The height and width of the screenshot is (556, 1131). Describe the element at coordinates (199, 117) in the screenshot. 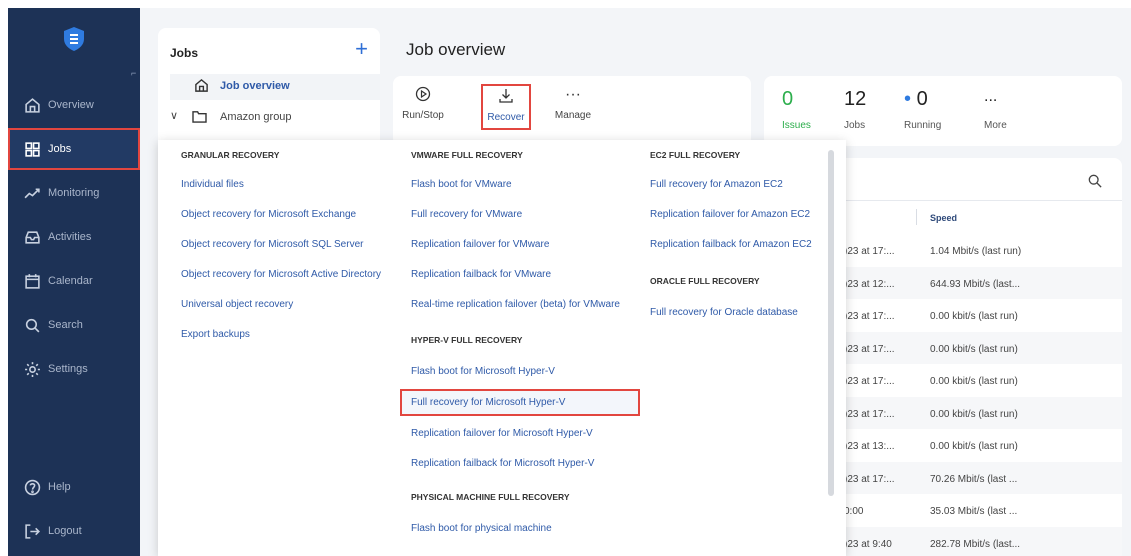

I see `folder-icon` at that location.